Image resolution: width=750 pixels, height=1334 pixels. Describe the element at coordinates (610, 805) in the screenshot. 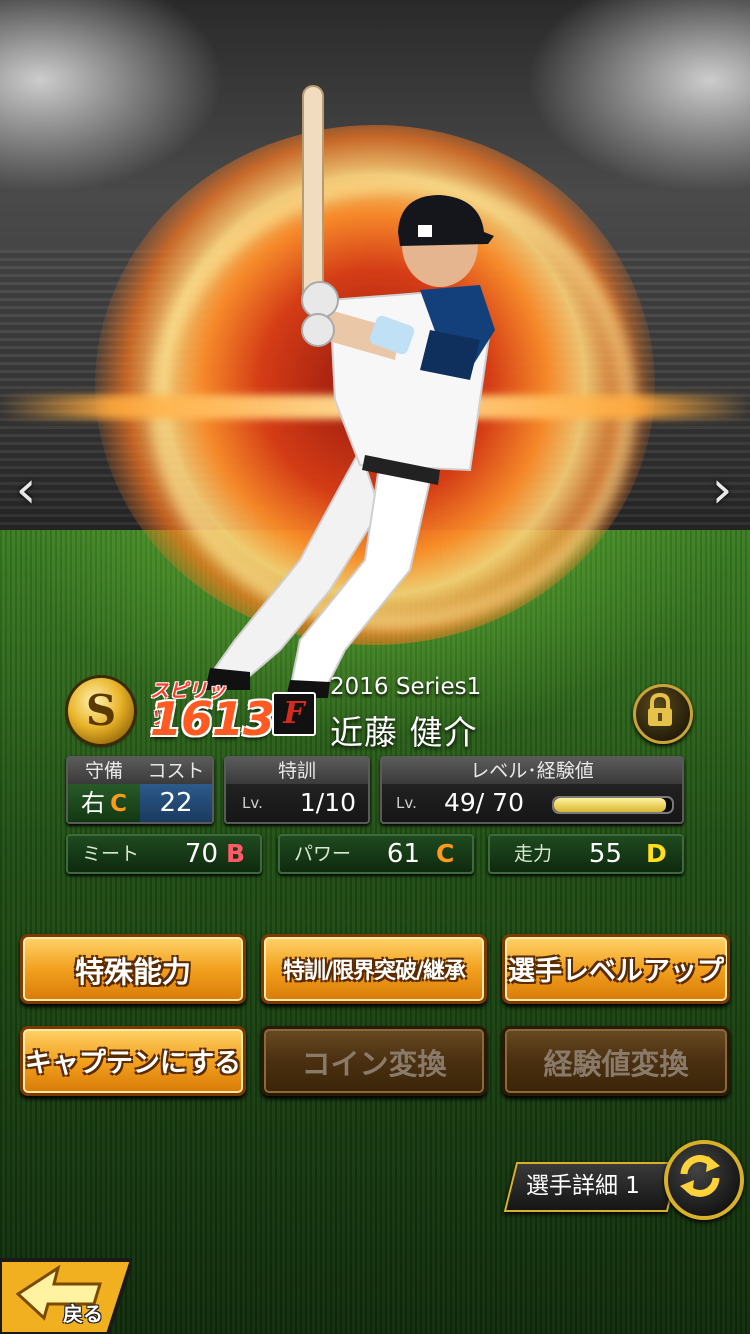

I see `exp-bar-fill` at that location.